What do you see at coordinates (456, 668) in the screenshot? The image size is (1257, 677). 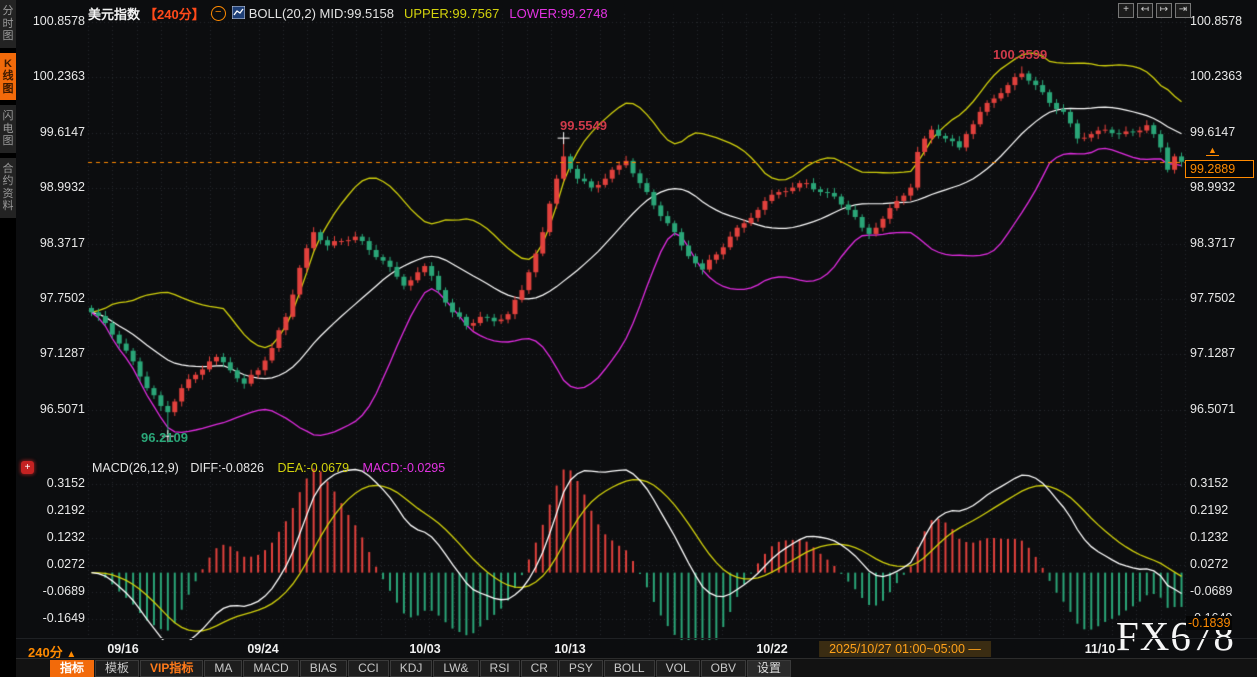 I see `toolbar-item-lw: LW&` at bounding box center [456, 668].